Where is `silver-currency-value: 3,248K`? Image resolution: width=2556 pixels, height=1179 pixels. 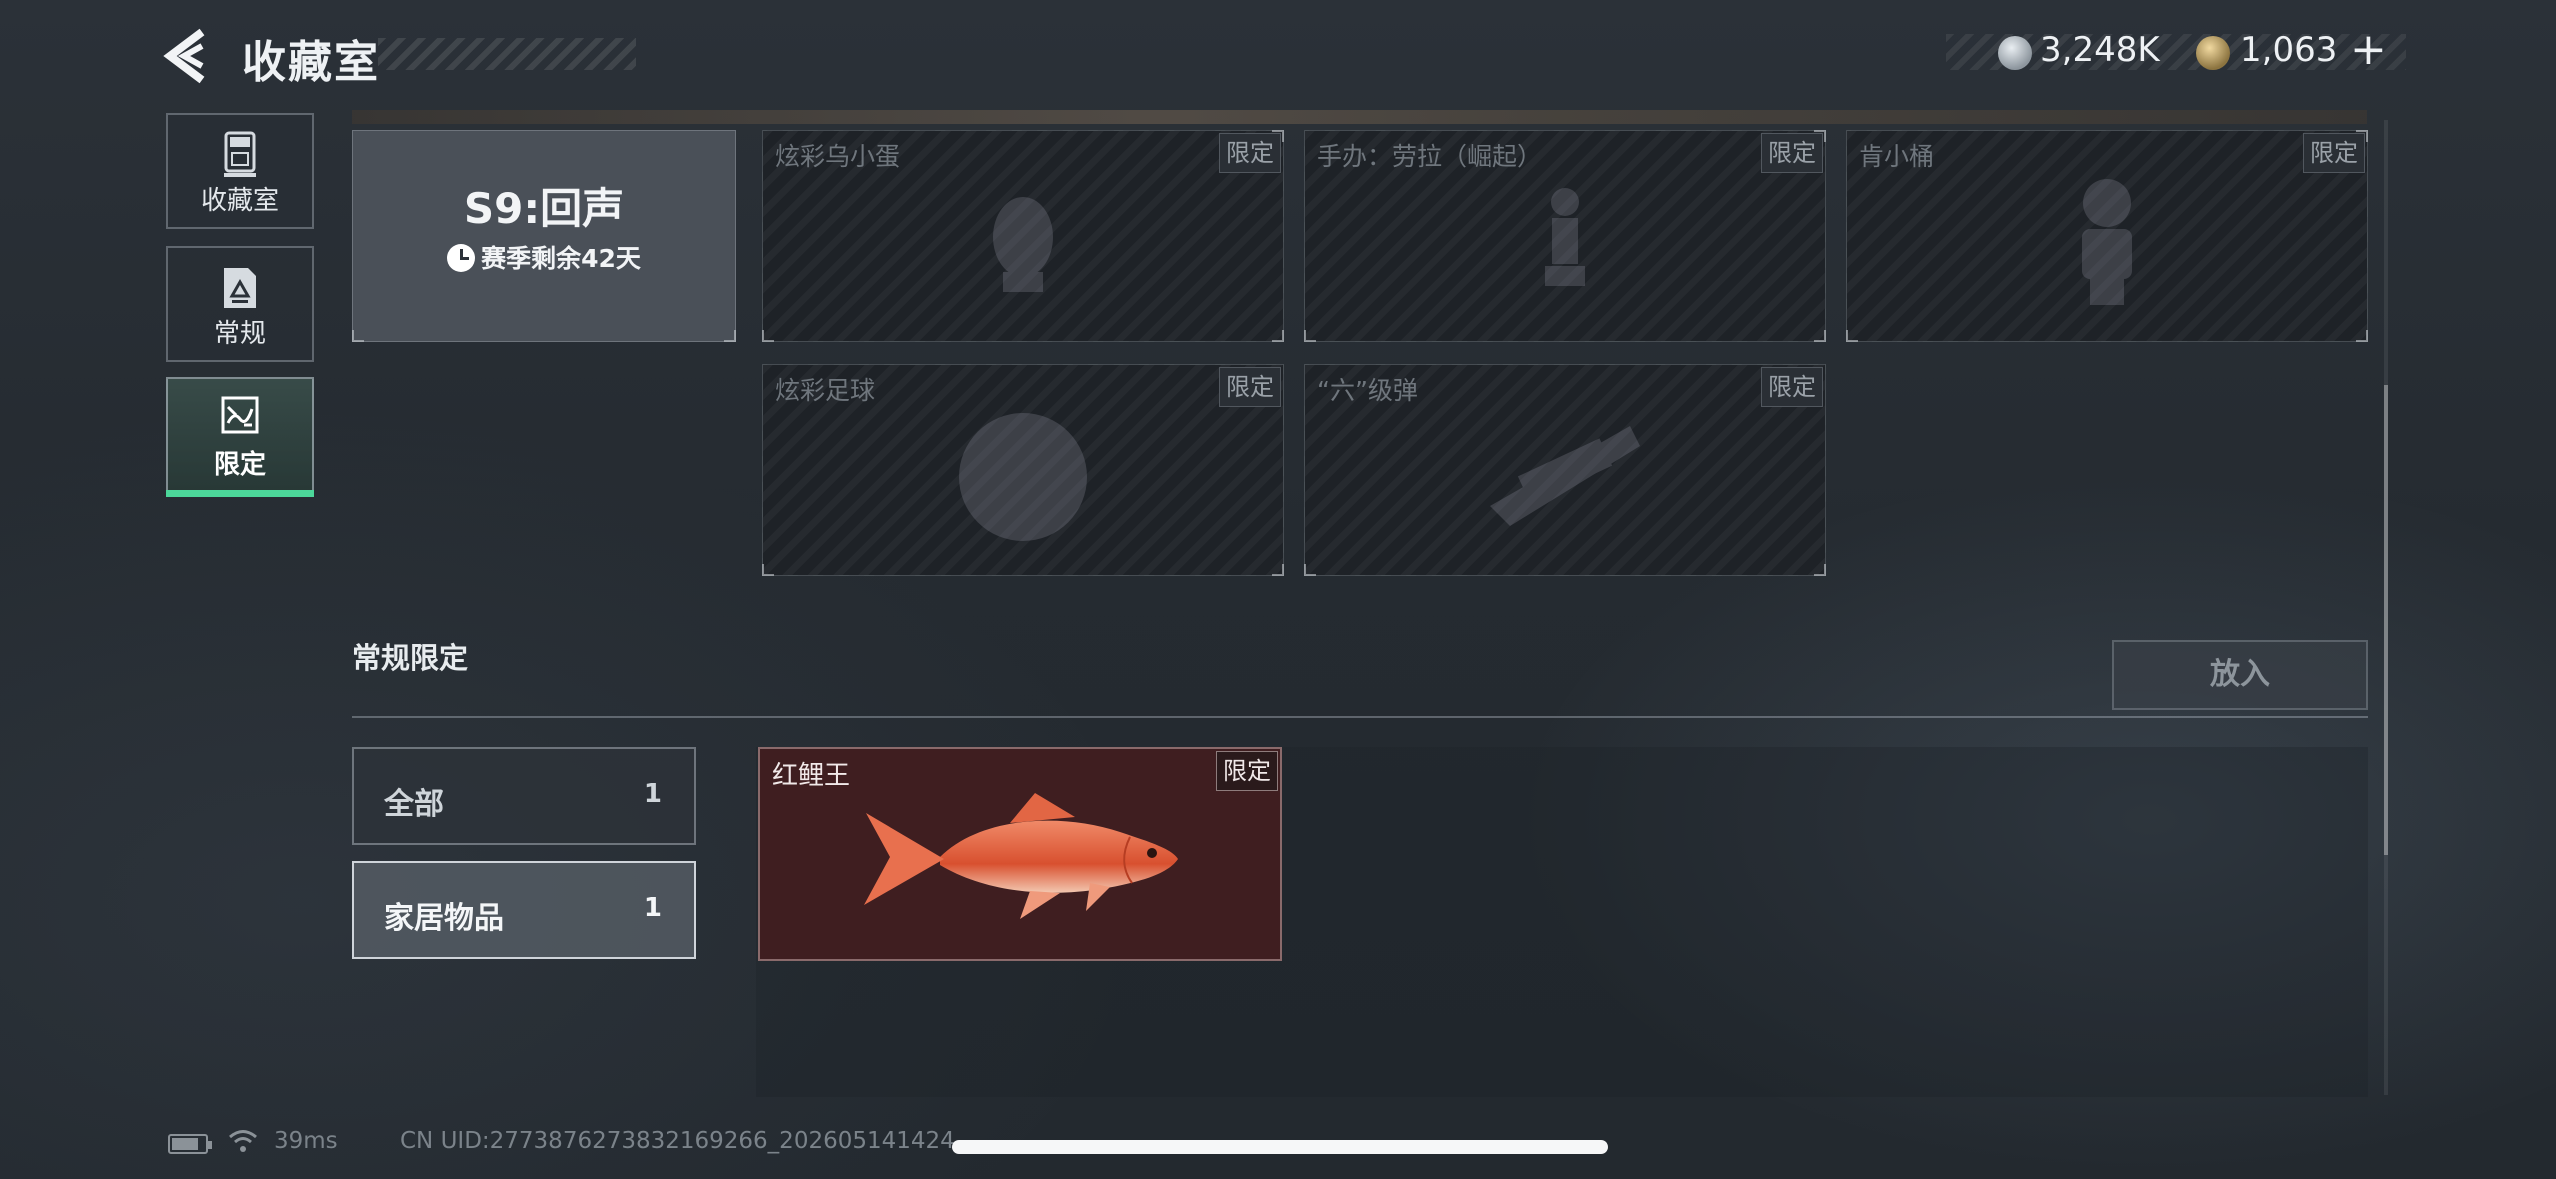 silver-currency-value: 3,248K is located at coordinates (2100, 50).